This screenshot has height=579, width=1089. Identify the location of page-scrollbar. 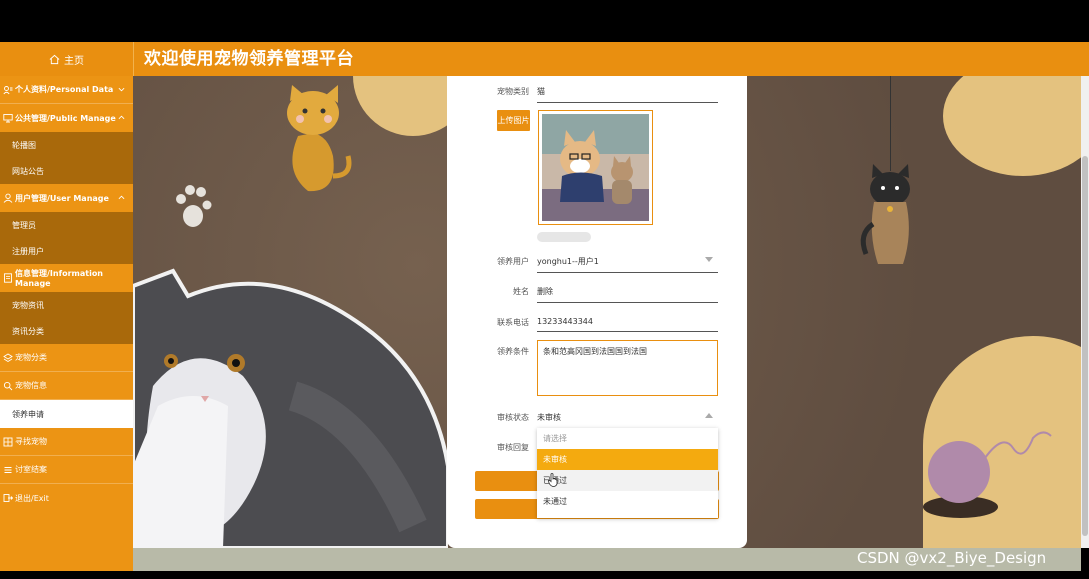
(1085, 312).